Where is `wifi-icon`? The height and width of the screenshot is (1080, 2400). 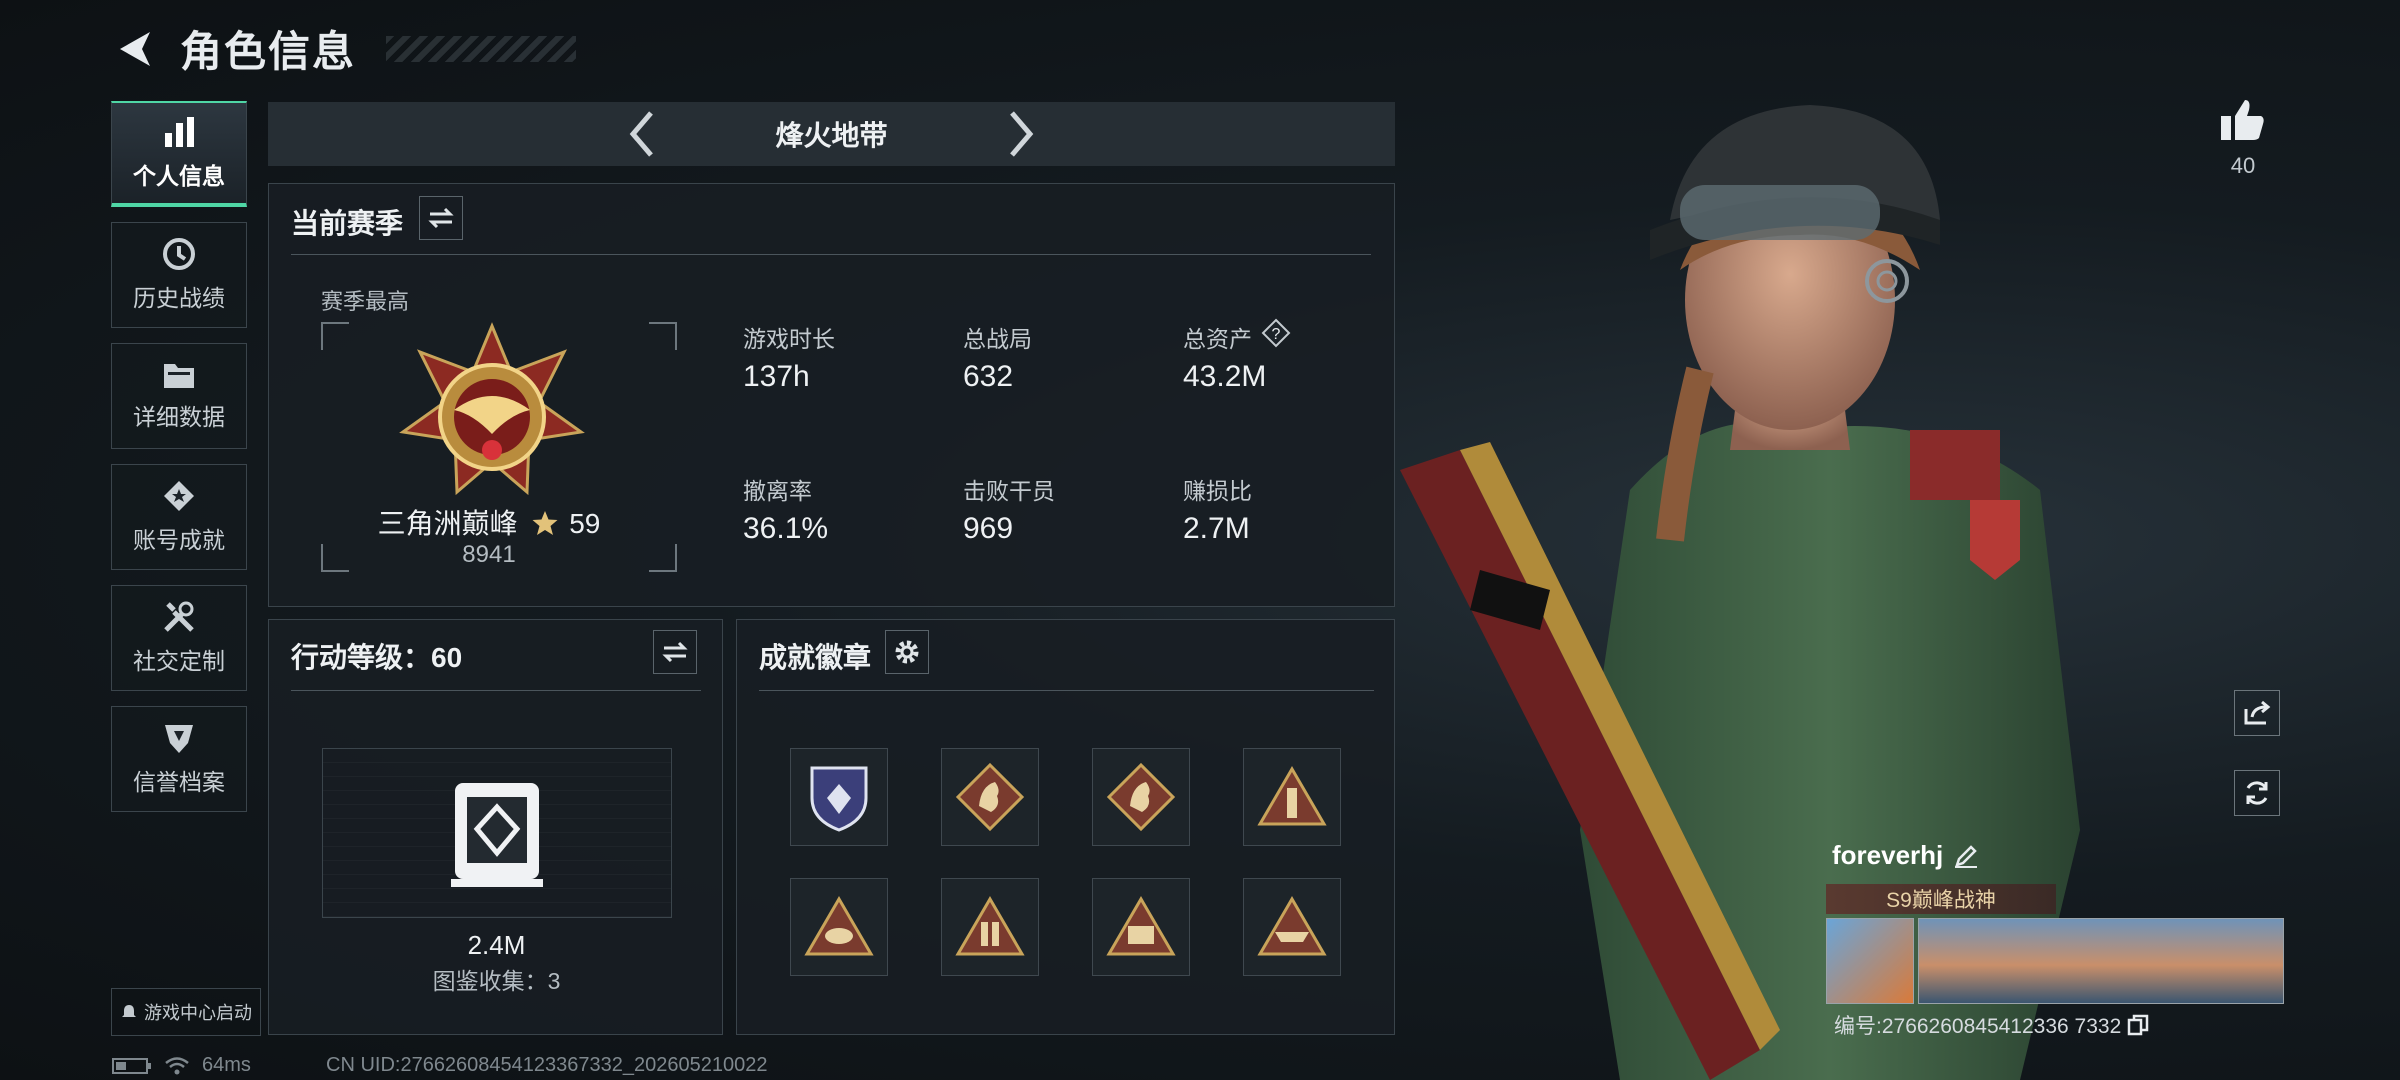
wifi-icon is located at coordinates (177, 1065).